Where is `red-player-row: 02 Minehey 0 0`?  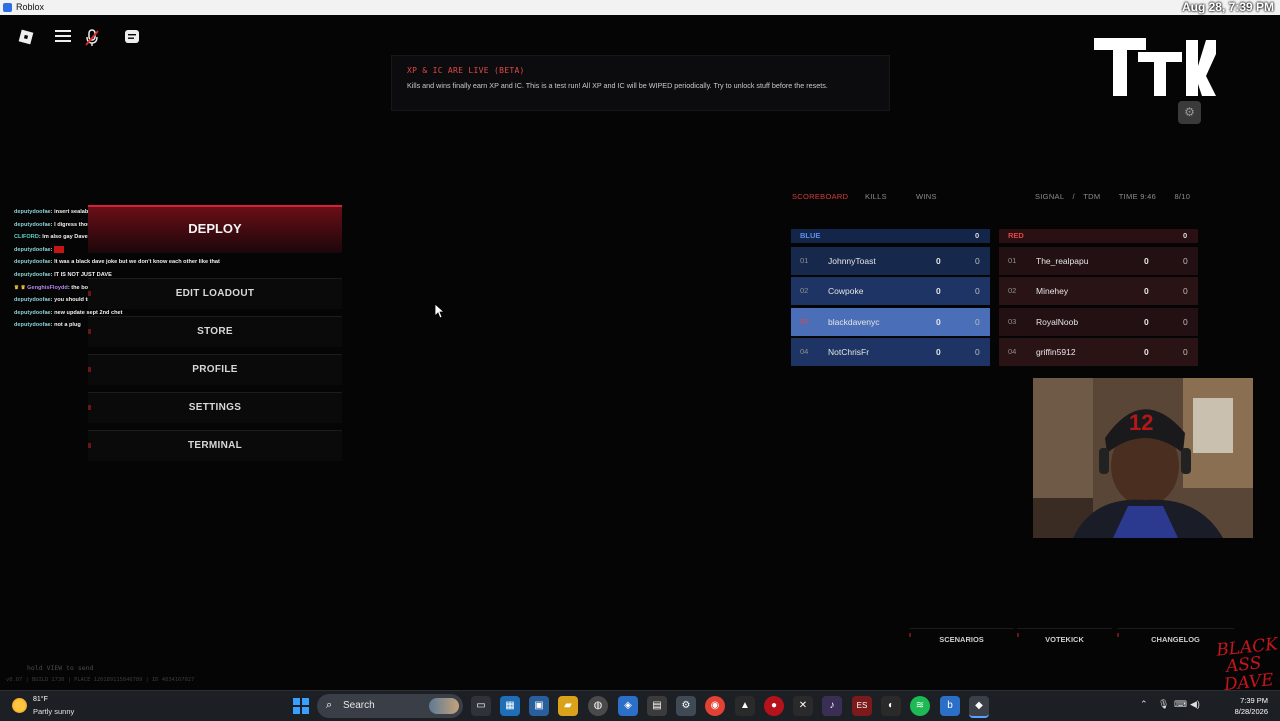
red-player-row: 02 Minehey 0 0 is located at coordinates (1098, 291).